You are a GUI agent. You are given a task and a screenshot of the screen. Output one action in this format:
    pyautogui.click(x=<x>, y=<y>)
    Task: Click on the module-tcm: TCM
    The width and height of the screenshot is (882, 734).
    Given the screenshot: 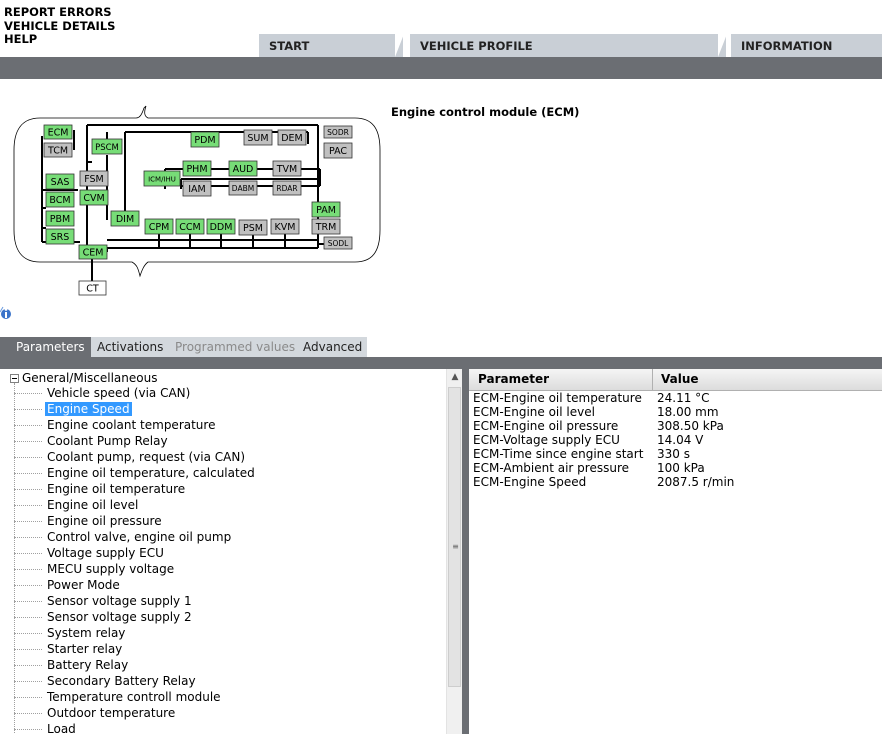 What is the action you would take?
    pyautogui.click(x=58, y=150)
    